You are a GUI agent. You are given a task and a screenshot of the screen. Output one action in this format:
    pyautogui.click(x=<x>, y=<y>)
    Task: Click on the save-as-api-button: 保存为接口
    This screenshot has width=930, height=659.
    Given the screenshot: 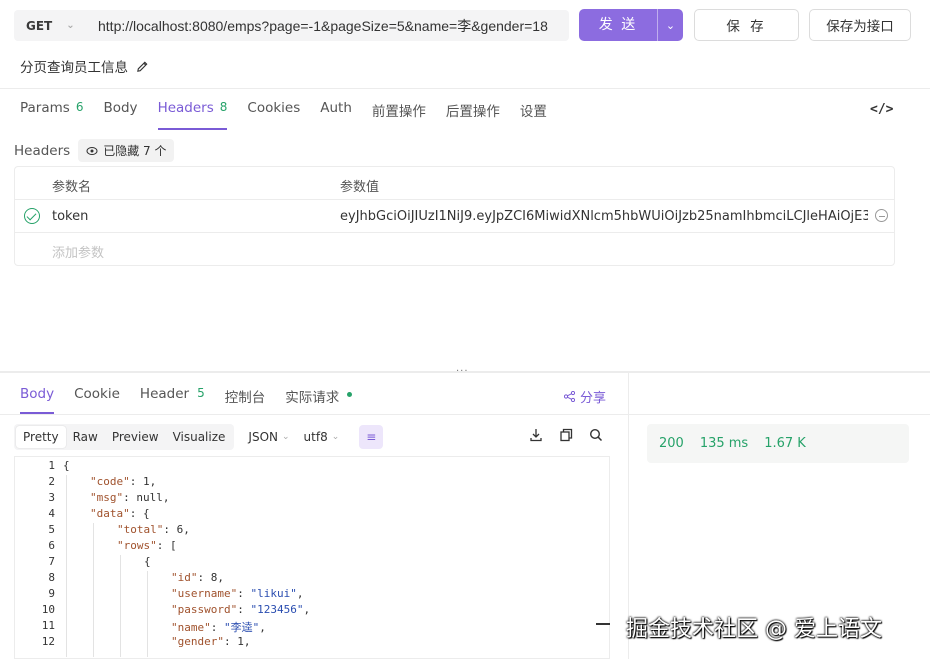 What is the action you would take?
    pyautogui.click(x=860, y=25)
    